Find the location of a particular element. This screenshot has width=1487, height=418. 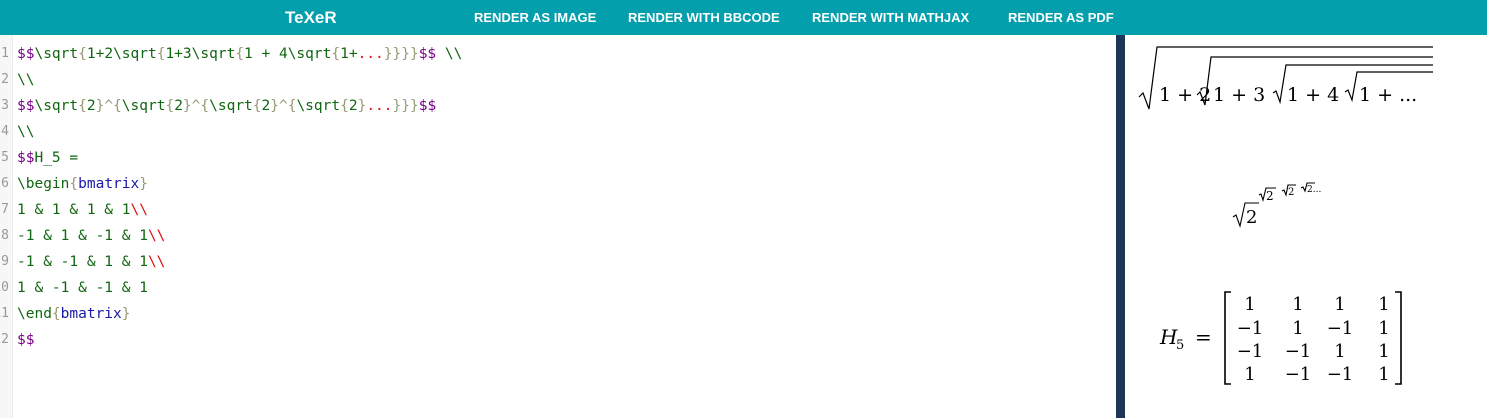

code-text: $$ is located at coordinates (25, 340).